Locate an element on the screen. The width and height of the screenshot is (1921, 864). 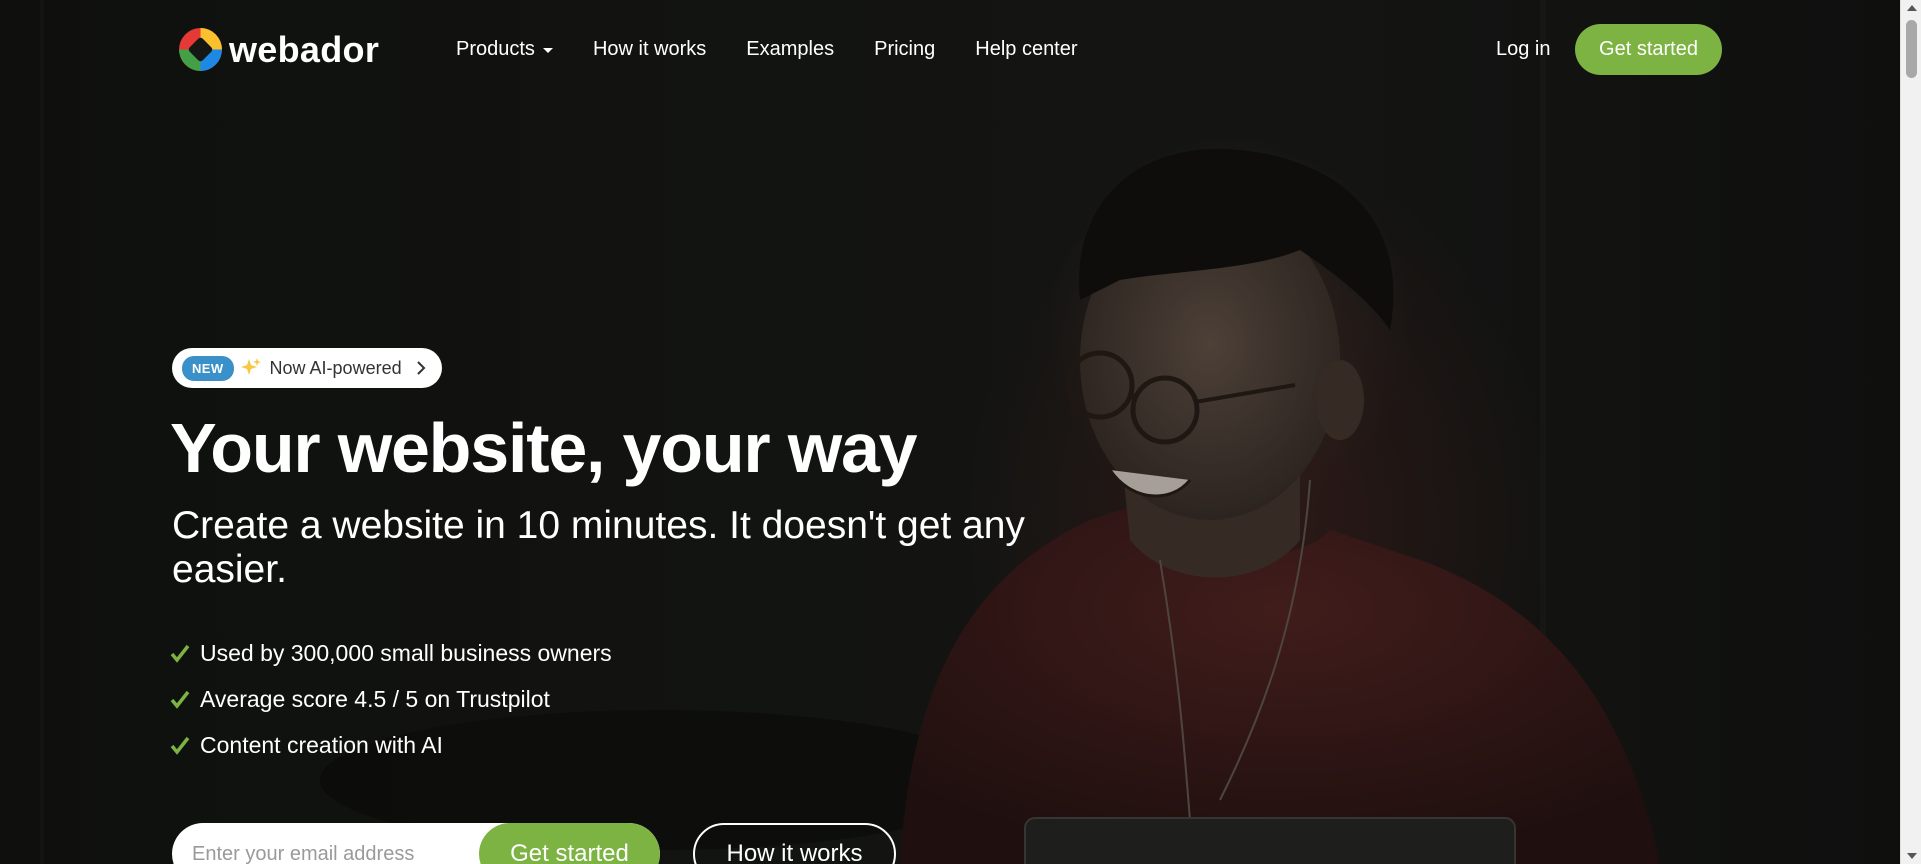
feature-item: Average score 4.5 / 5 on Trustpilot is located at coordinates (391, 699).